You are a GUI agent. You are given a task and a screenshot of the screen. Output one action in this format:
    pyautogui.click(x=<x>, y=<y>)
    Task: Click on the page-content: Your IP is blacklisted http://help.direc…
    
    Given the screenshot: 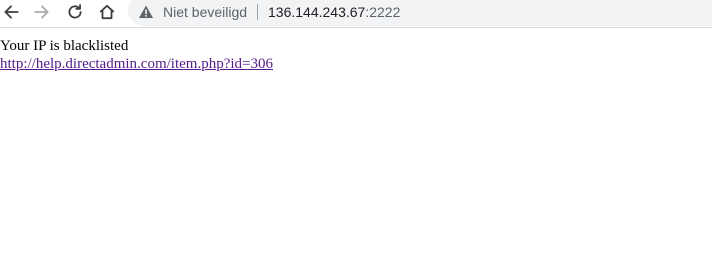 What is the action you would take?
    pyautogui.click(x=136, y=55)
    